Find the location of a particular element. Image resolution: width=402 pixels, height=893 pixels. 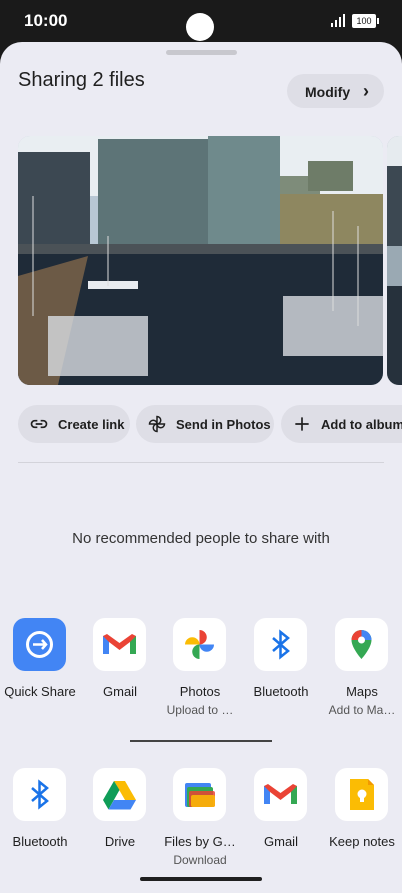

section-divider is located at coordinates (201, 462).